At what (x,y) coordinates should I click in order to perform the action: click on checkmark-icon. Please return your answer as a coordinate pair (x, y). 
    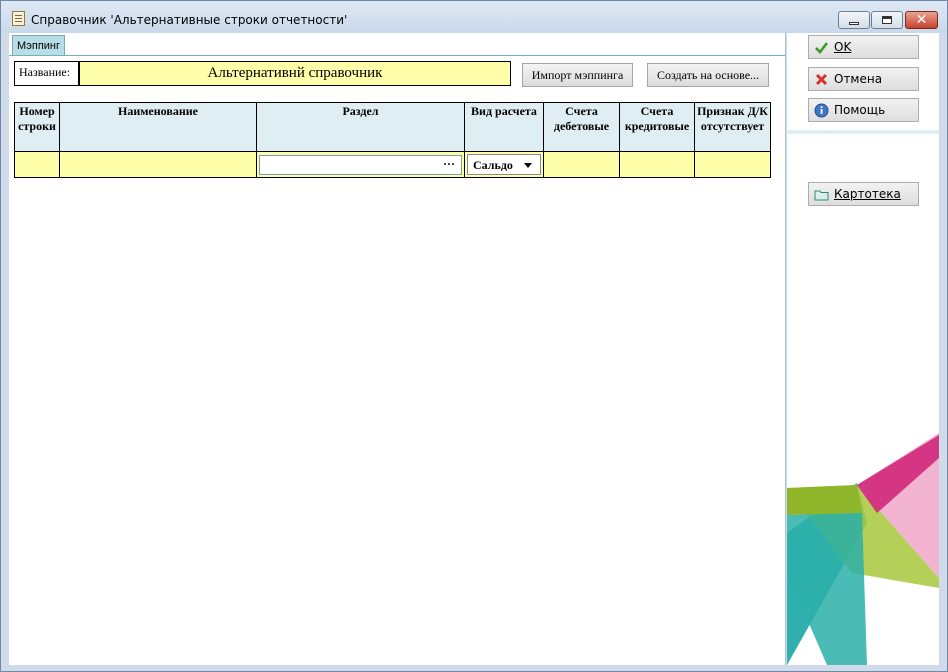
    Looking at the image, I should click on (822, 48).